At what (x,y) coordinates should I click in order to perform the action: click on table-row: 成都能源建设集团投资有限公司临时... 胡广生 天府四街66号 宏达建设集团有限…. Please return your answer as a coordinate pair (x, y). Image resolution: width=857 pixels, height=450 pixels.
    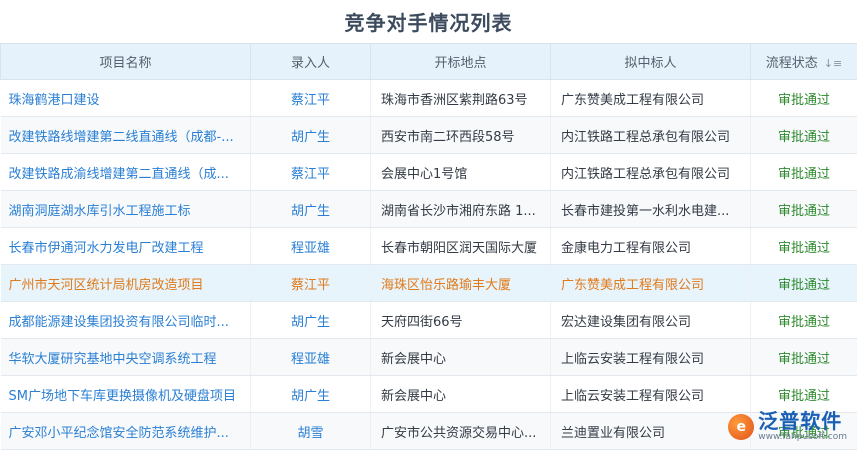
    Looking at the image, I should click on (428, 320).